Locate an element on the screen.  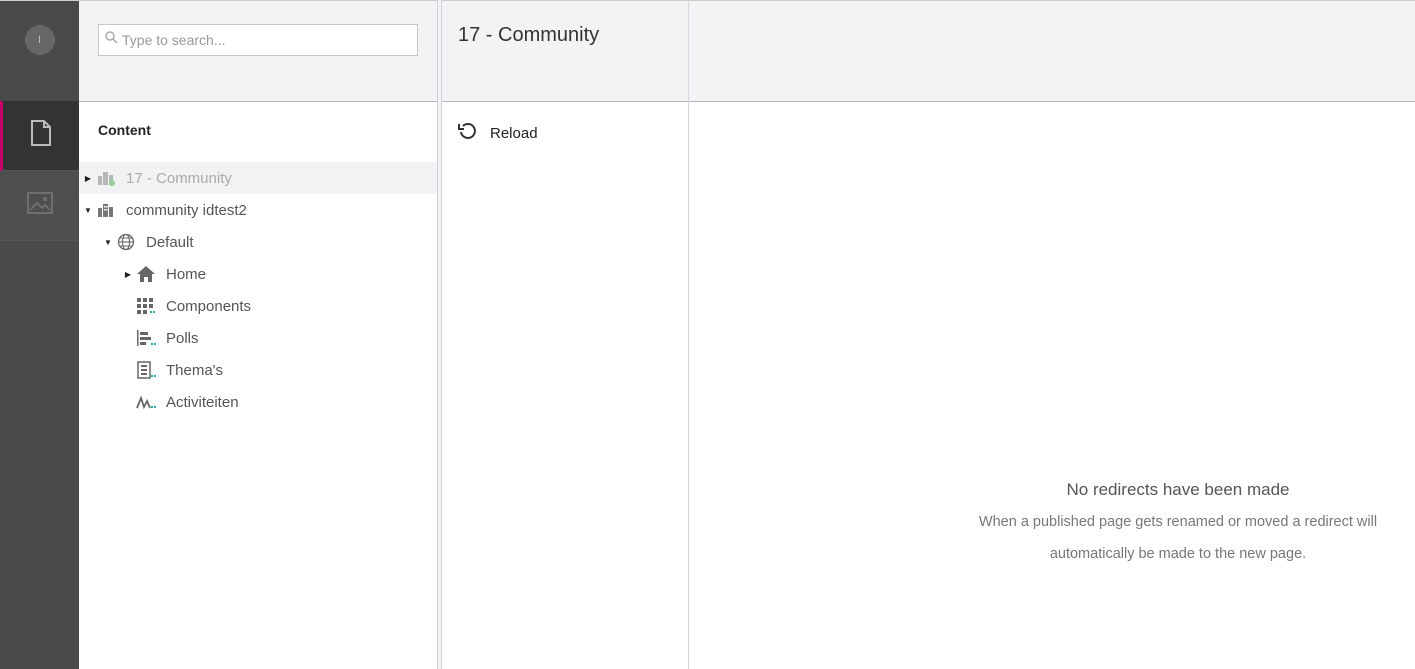
rail-user-area: I is located at coordinates (39, 51).